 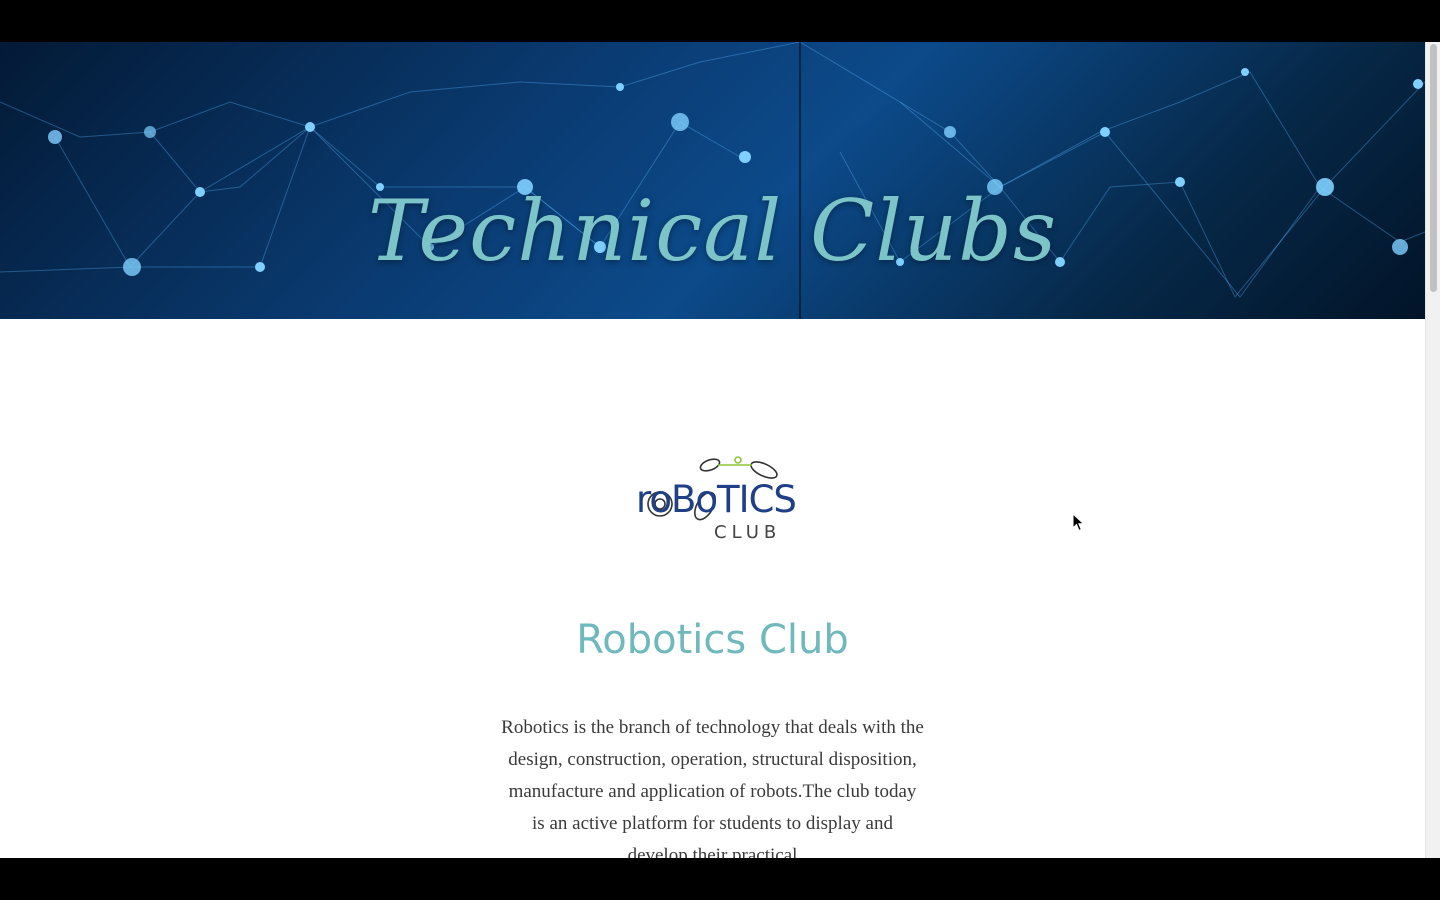 What do you see at coordinates (1433, 168) in the screenshot?
I see `scrollbar-thumb` at bounding box center [1433, 168].